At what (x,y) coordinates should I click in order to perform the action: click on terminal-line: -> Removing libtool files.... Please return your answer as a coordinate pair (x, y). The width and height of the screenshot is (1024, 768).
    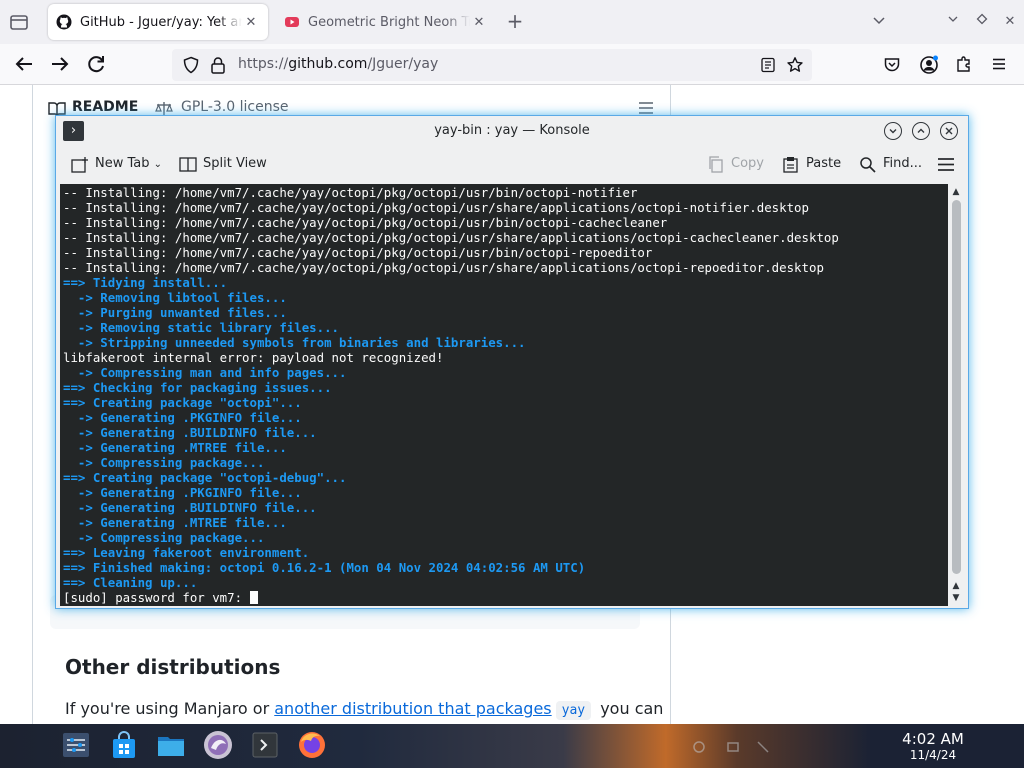
    Looking at the image, I should click on (451, 297).